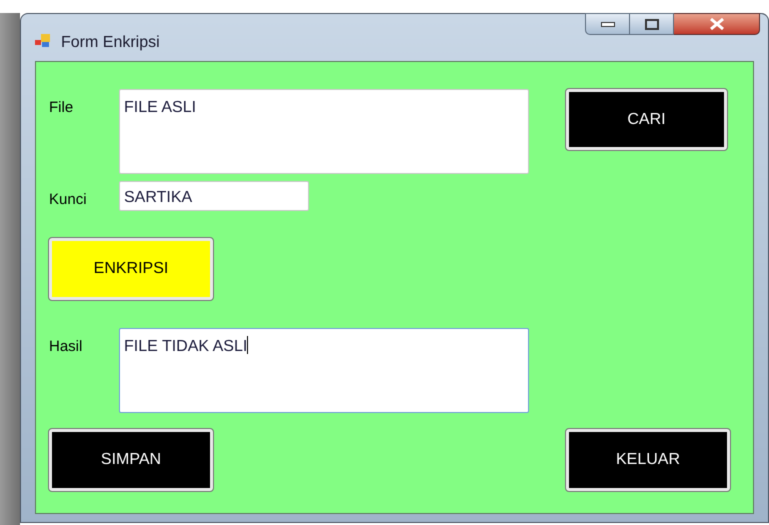 The width and height of the screenshot is (769, 525). I want to click on close-icon, so click(716, 24).